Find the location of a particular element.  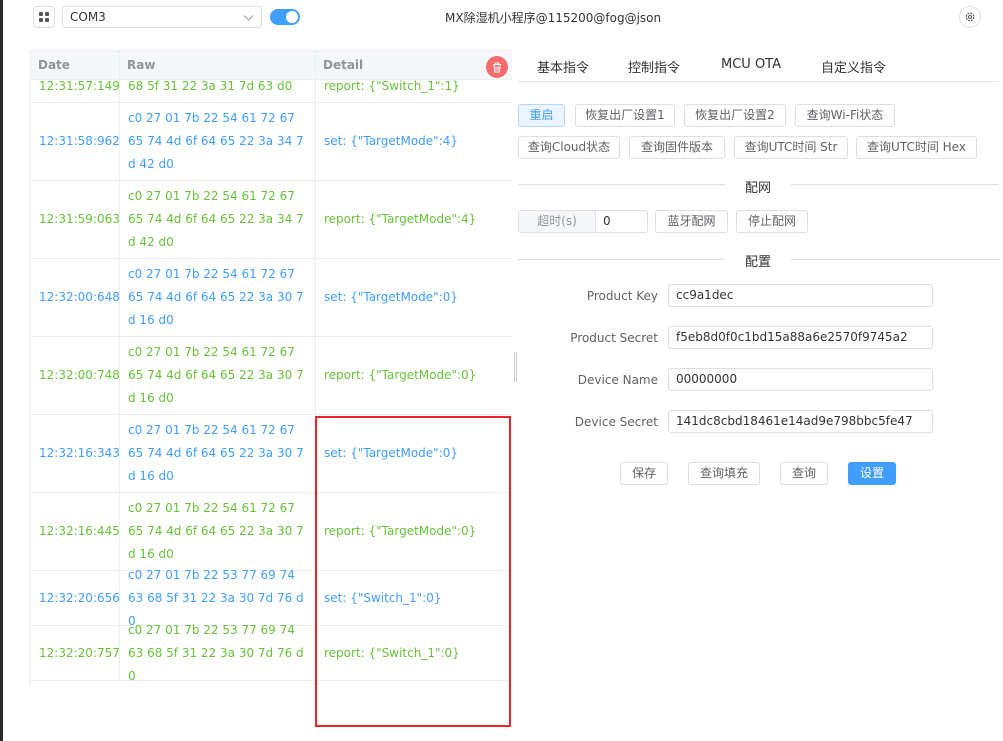

timeout-label: 超时(s) is located at coordinates (557, 221).